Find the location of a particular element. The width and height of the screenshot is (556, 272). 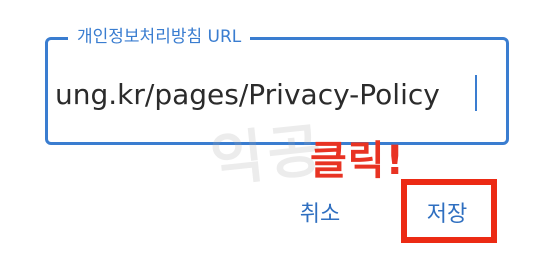

privacy-url-label: 개인정보처리방침 URL is located at coordinates (159, 37).